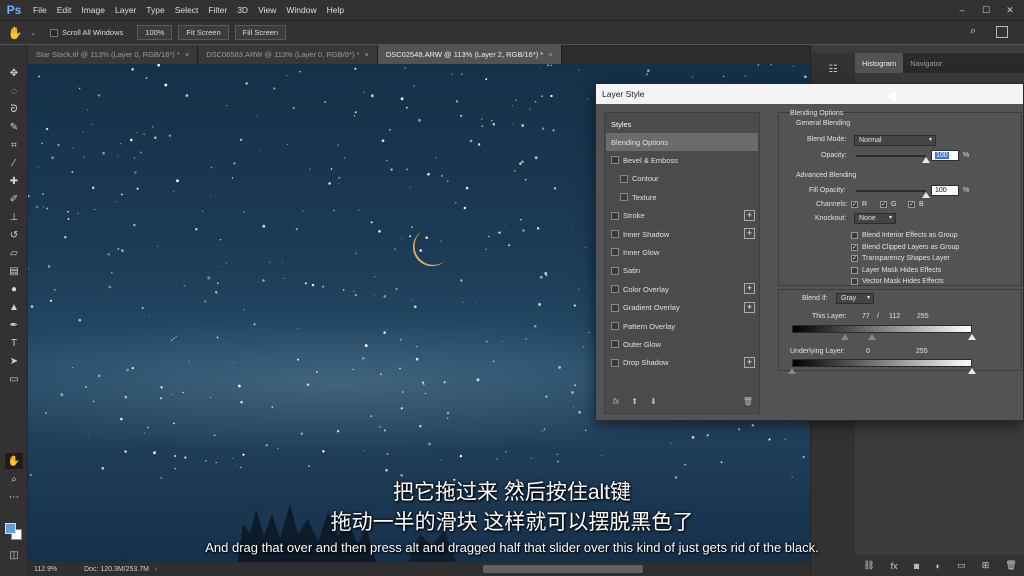  What do you see at coordinates (682, 179) in the screenshot?
I see `style-item-contour: Contour` at bounding box center [682, 179].